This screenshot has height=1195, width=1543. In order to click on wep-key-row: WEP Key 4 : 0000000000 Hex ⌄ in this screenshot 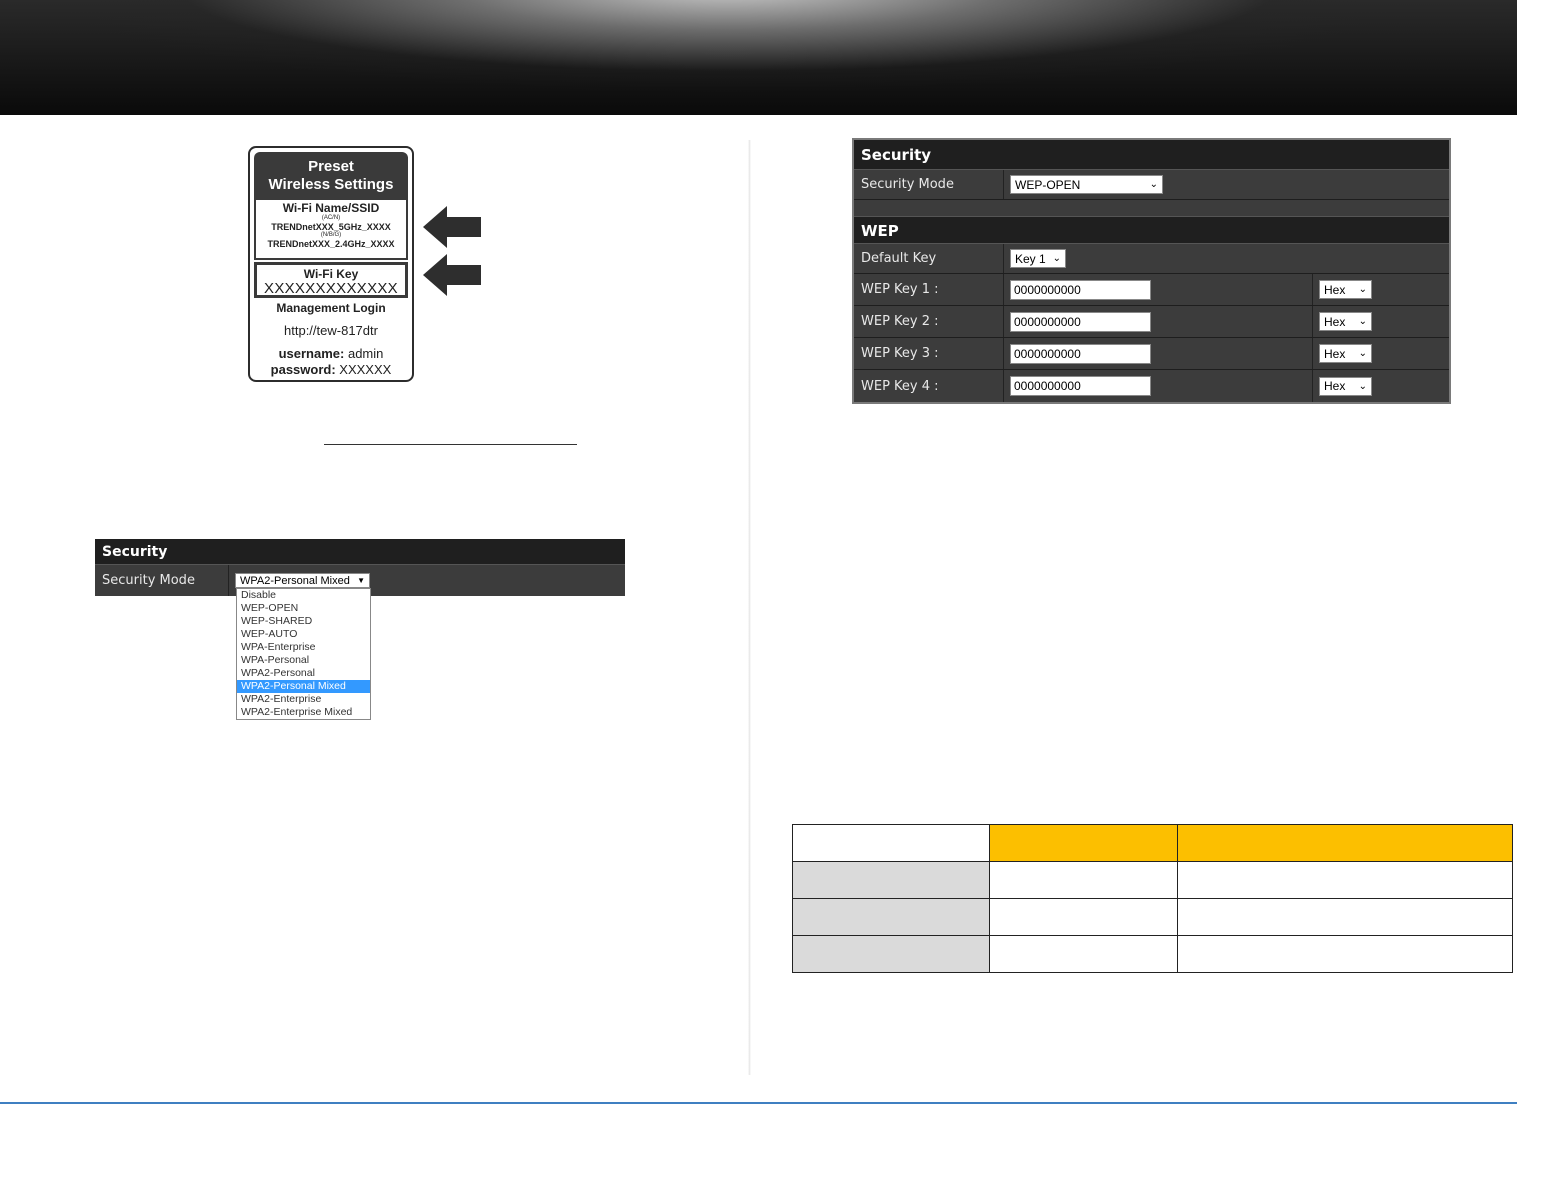, I will do `click(1151, 386)`.